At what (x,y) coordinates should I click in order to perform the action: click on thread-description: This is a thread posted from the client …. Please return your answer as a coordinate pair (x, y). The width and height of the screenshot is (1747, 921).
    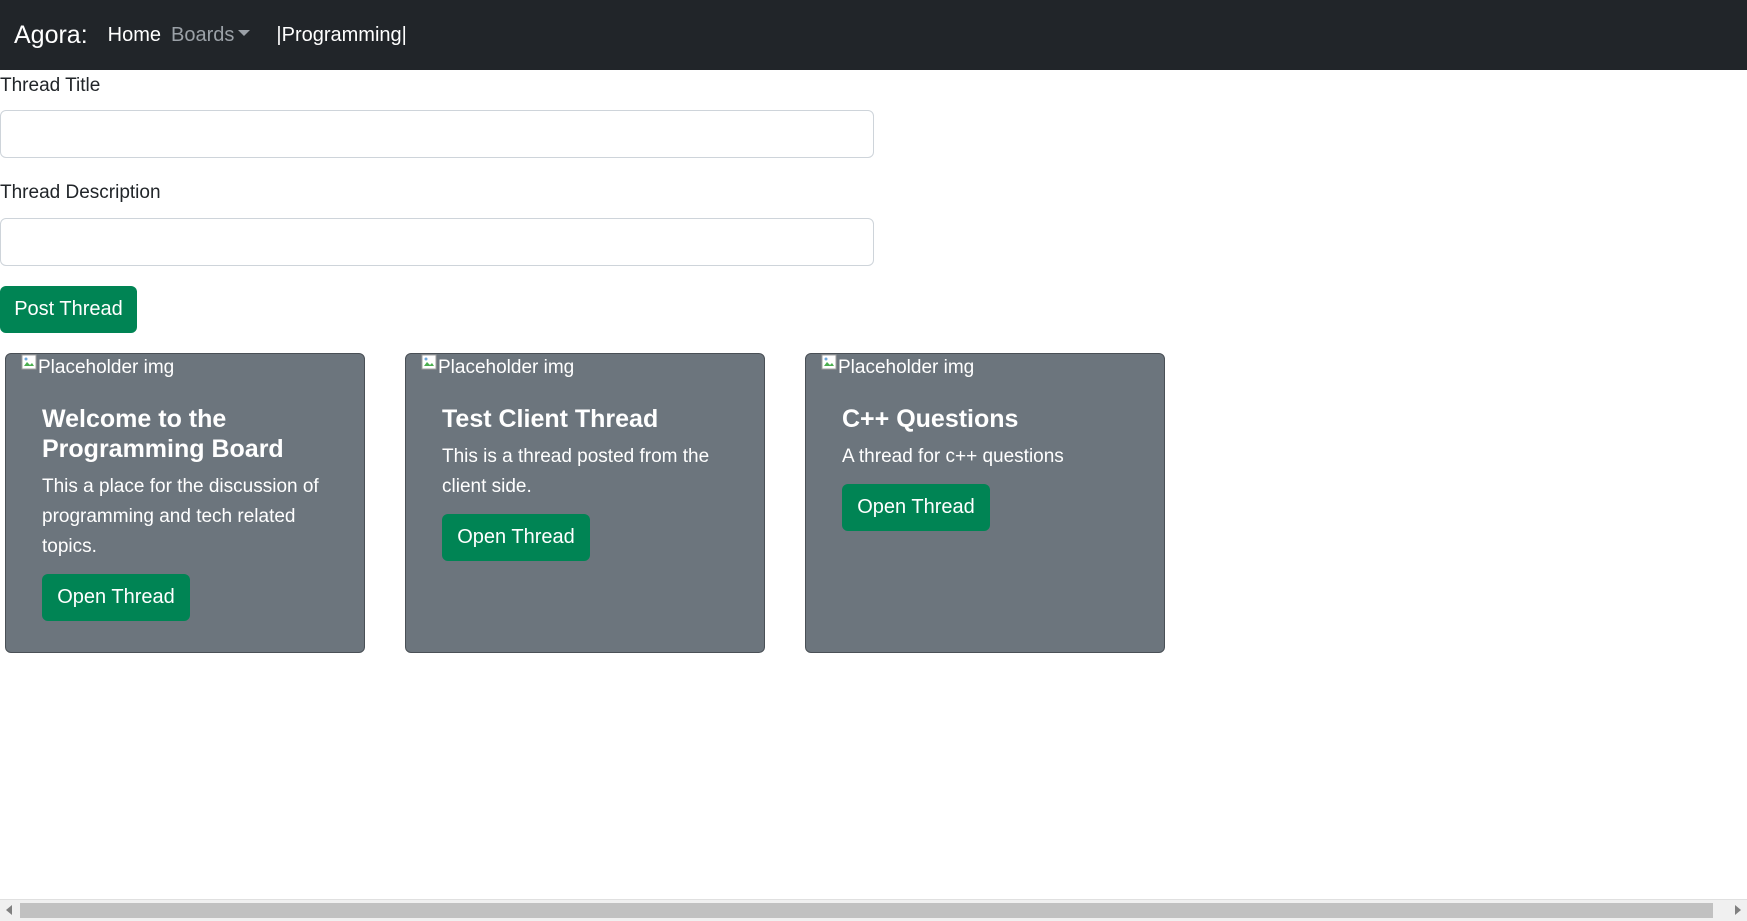
    Looking at the image, I should click on (576, 471).